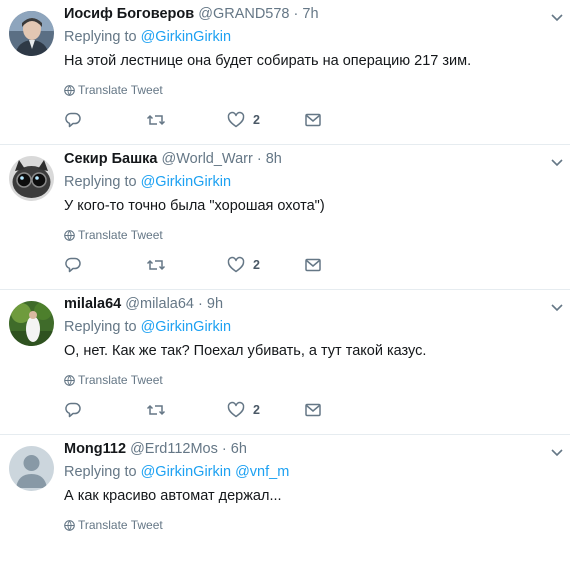  I want to click on tweet-header: milala64 @milala64 · 9h, so click(143, 304).